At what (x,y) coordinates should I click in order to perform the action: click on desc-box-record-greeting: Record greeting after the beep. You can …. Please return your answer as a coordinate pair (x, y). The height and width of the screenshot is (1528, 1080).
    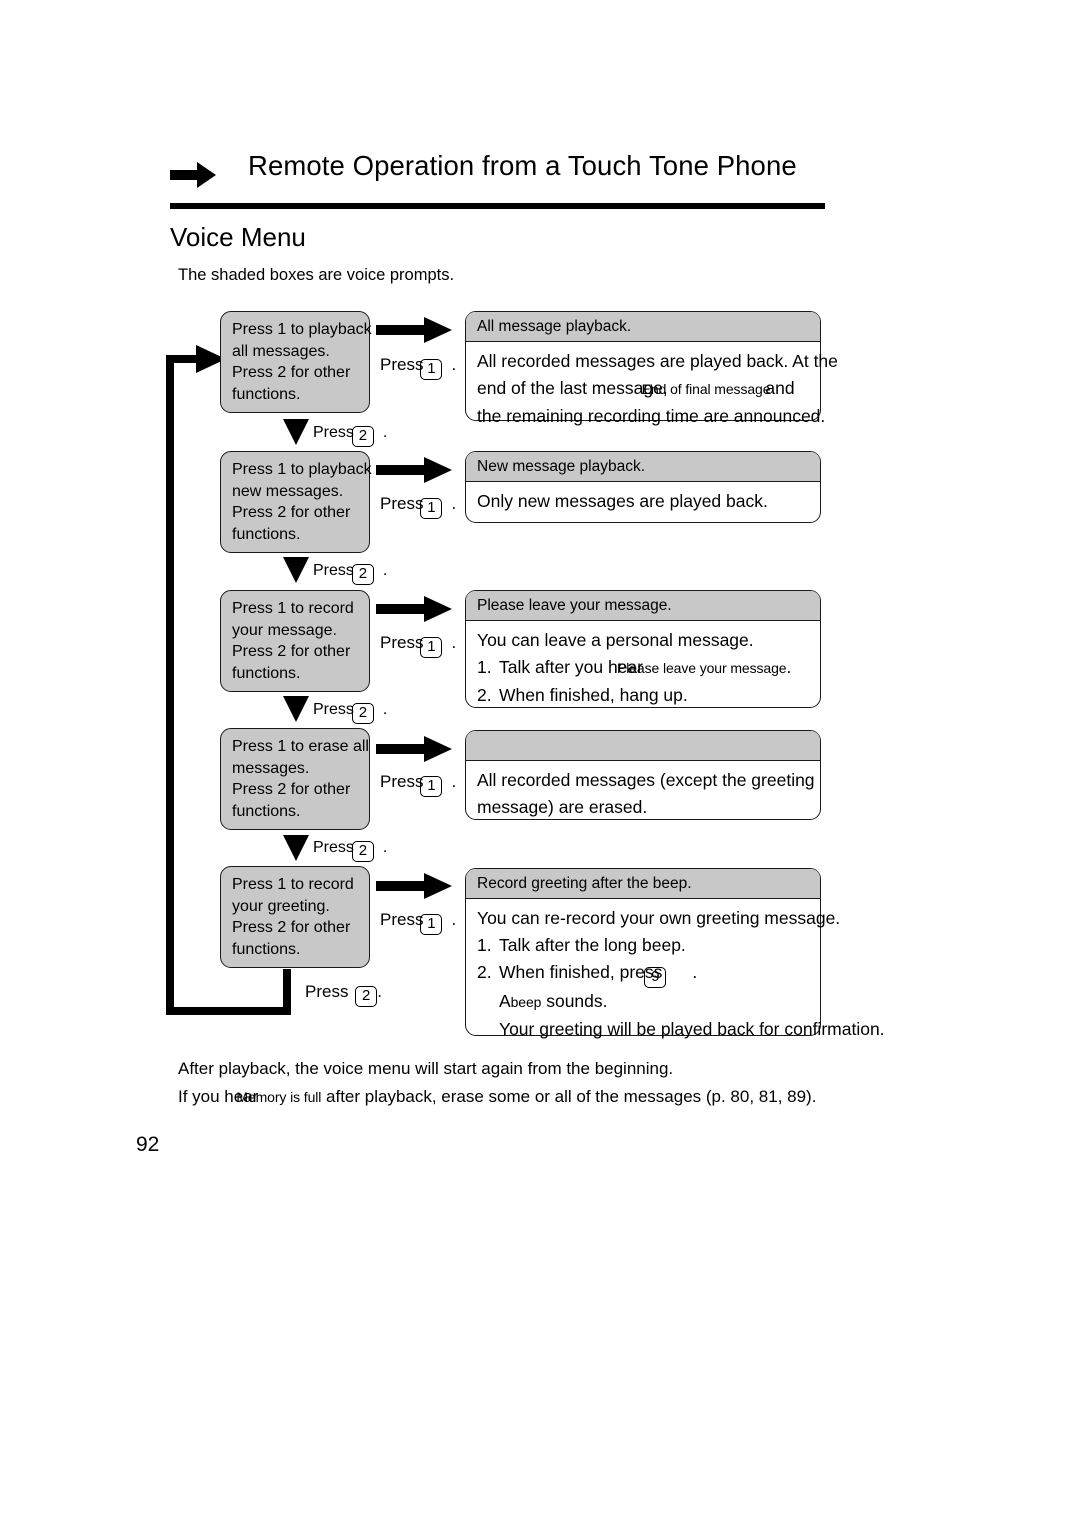
    Looking at the image, I should click on (675, 953).